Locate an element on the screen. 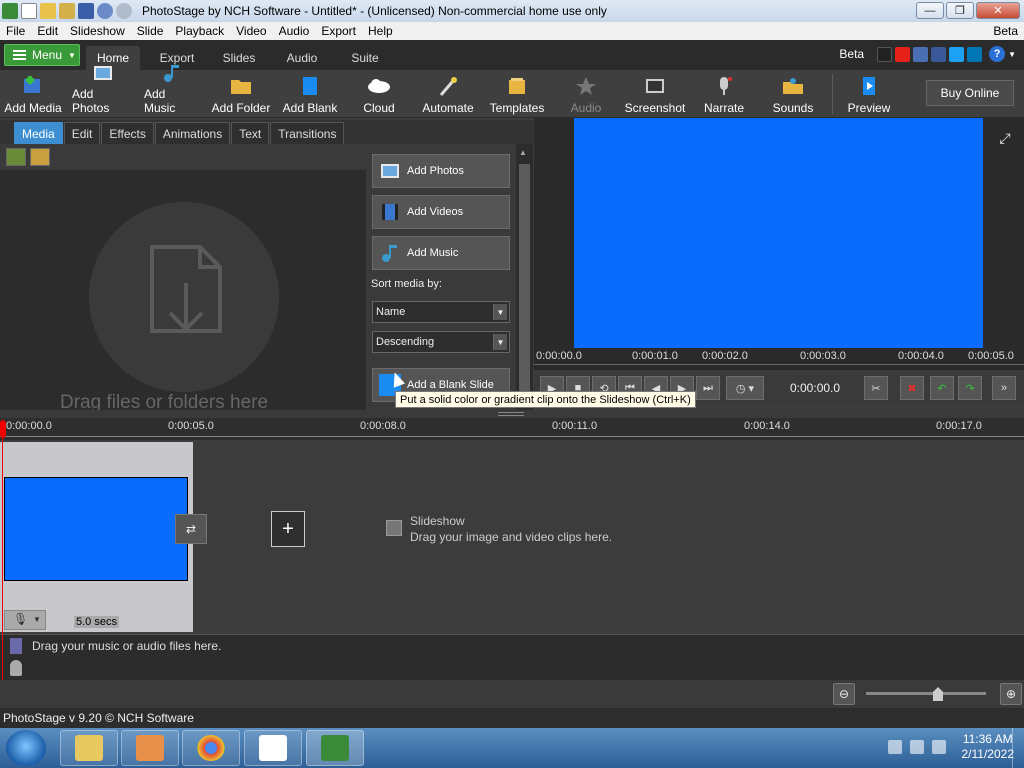  add-blank-button: Add Blank is located at coordinates (310, 94).